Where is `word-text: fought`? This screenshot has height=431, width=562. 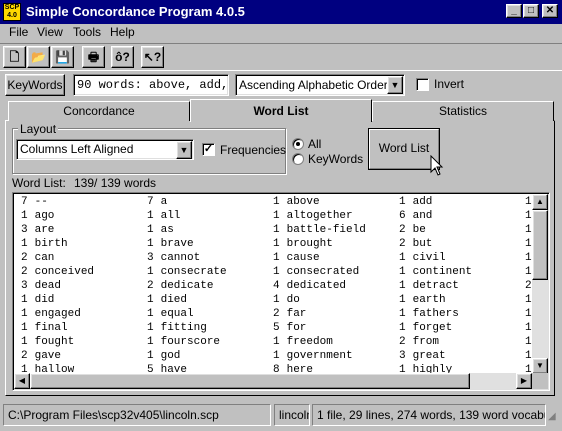 word-text: fought is located at coordinates (54, 342).